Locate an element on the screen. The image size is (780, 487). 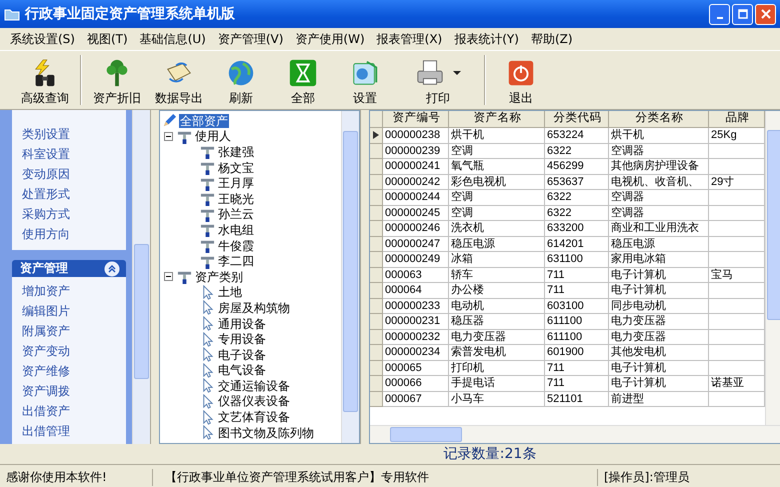
column-header: 分类代码 is located at coordinates (577, 119).